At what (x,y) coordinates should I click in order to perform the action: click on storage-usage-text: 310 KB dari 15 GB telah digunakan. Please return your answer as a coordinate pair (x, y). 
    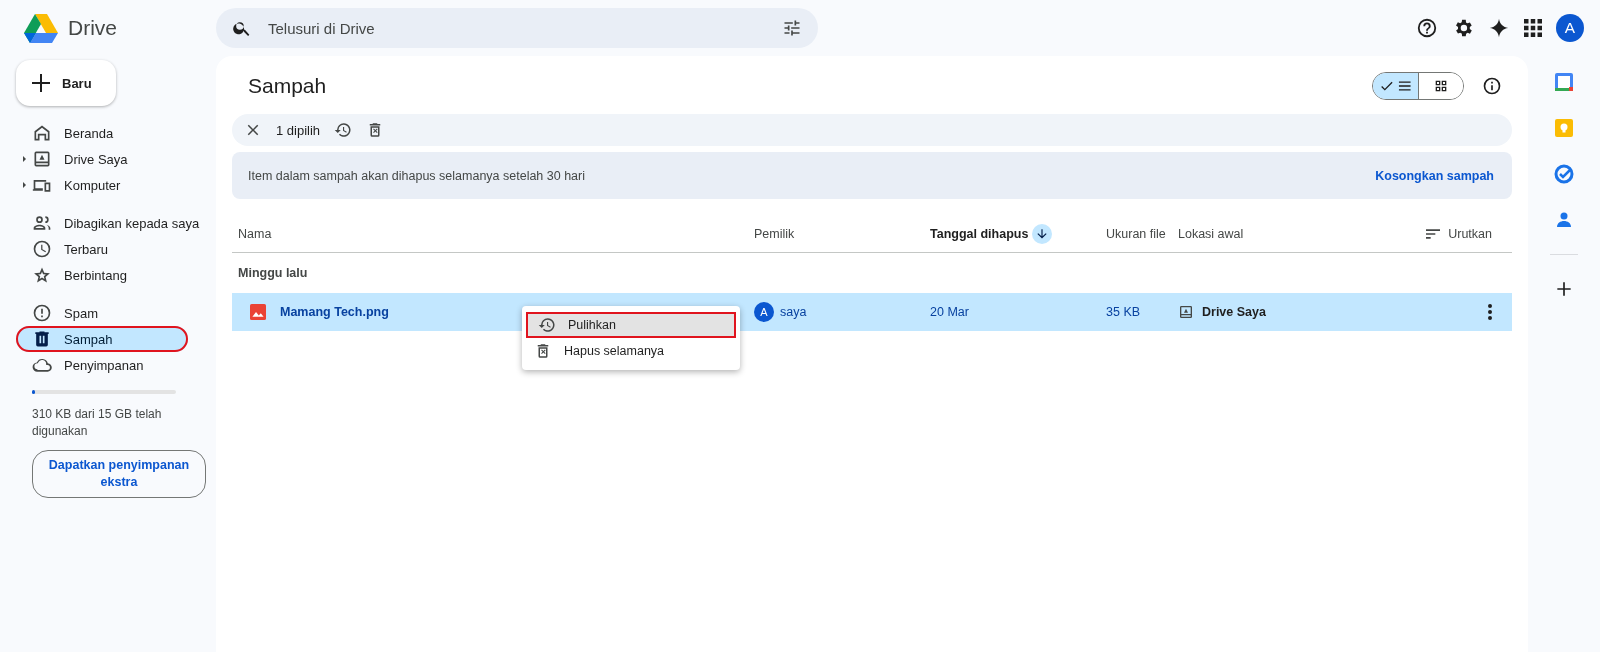
    Looking at the image, I should click on (97, 423).